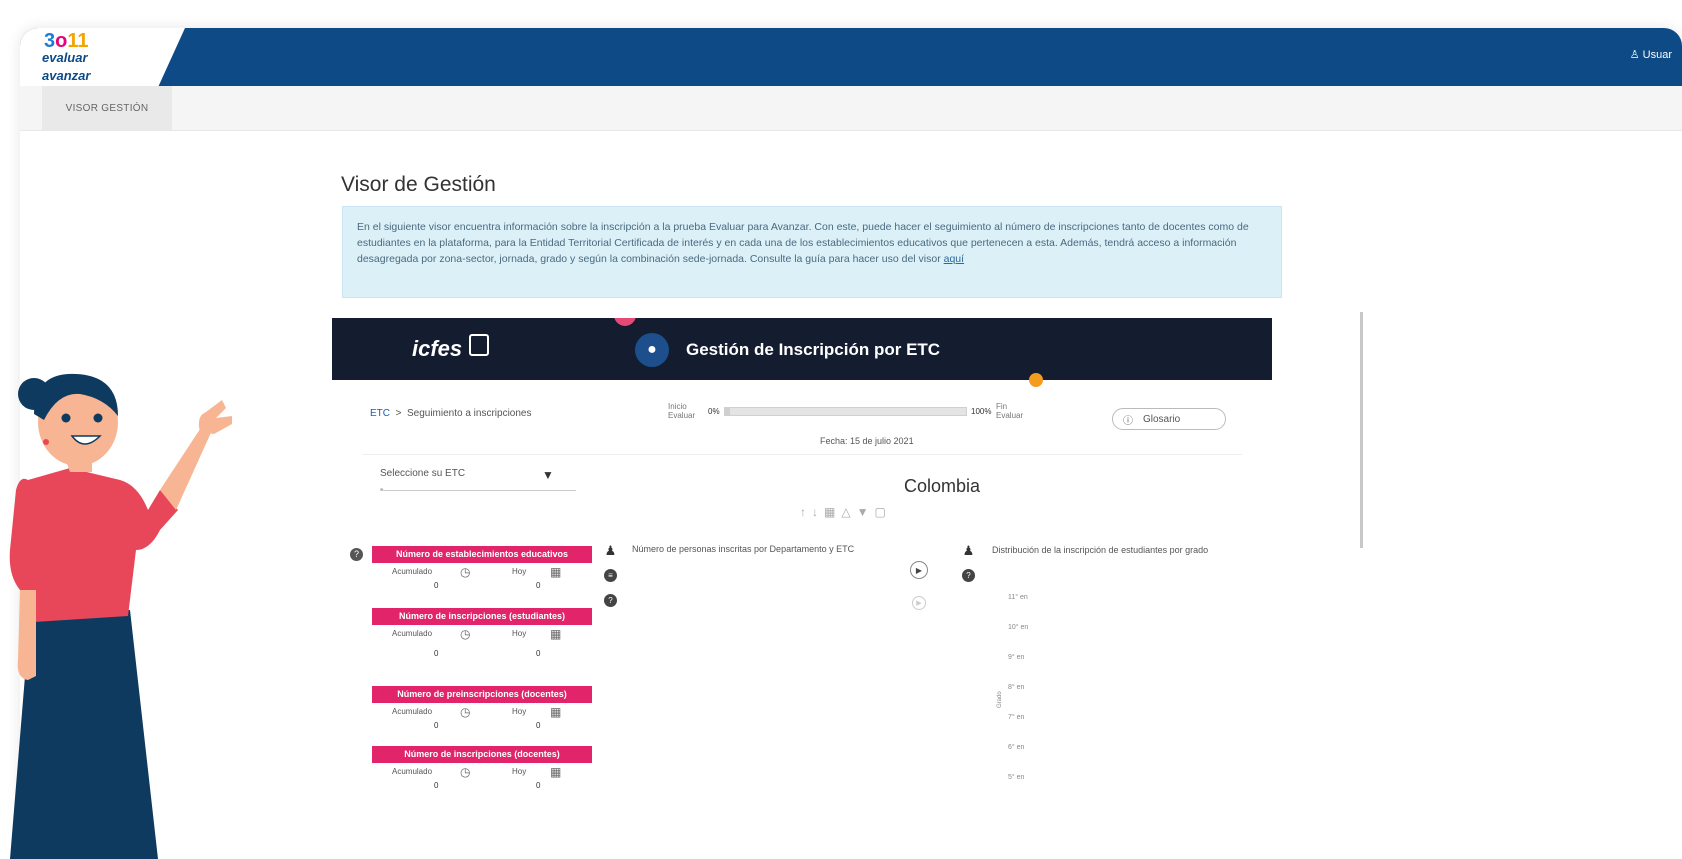  I want to click on glossary-button: ⓘ Glosario, so click(1169, 419).